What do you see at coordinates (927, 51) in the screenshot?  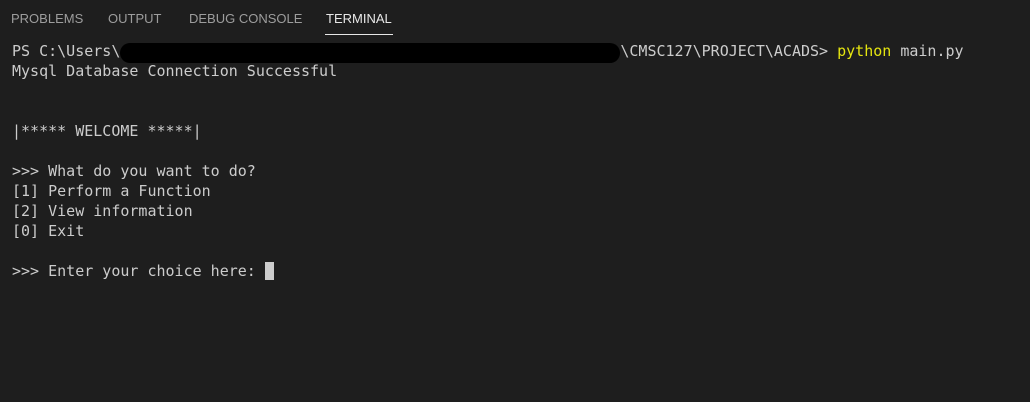 I see `command-args: main.py` at bounding box center [927, 51].